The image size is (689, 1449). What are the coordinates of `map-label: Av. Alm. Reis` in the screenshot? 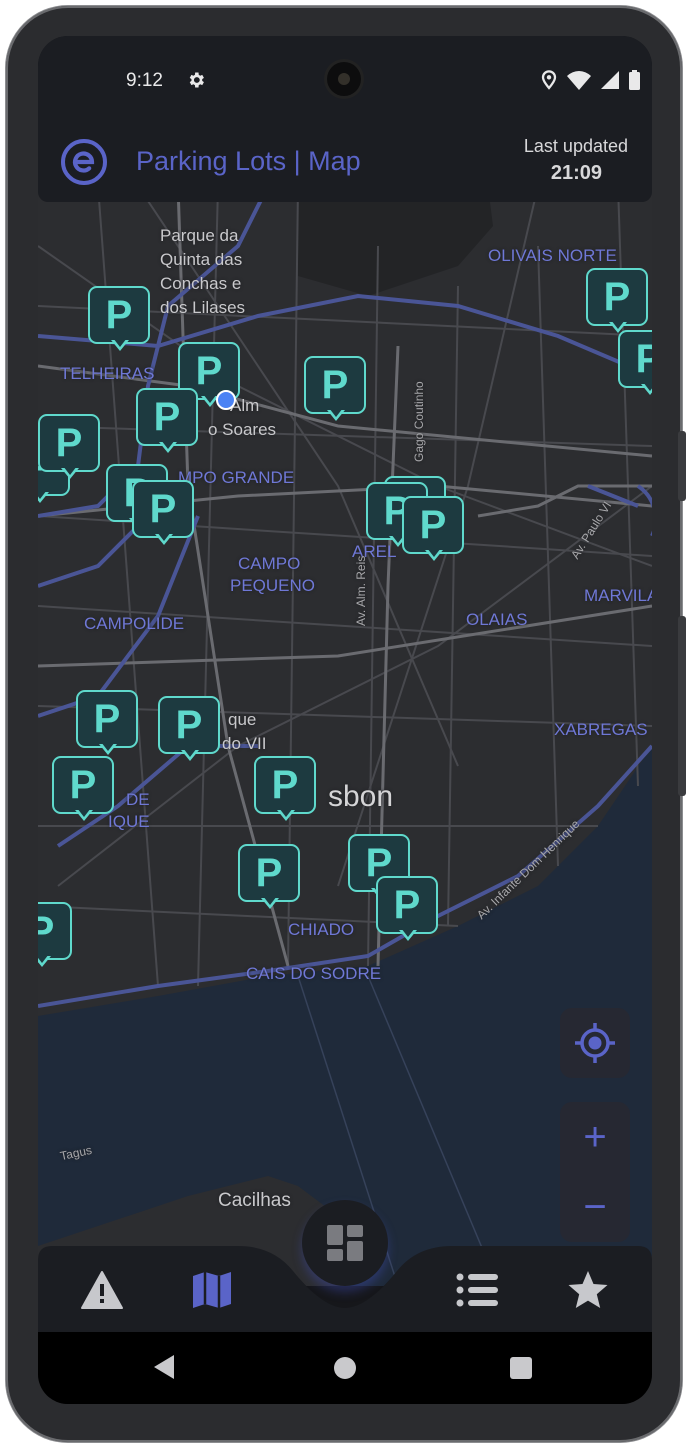 It's located at (361, 590).